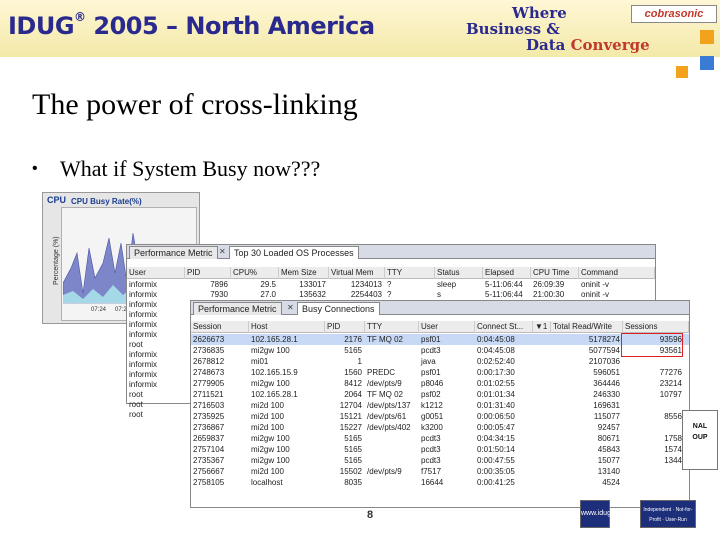 The image size is (720, 540). What do you see at coordinates (428, 361) in the screenshot?
I see `table-cell: java` at bounding box center [428, 361].